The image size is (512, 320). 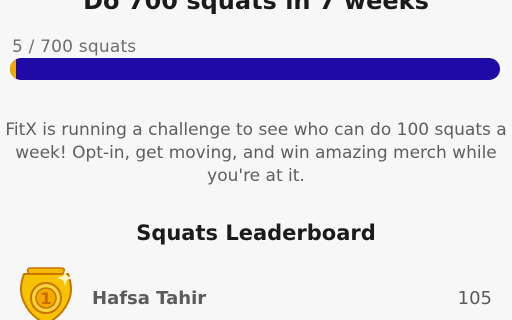 What do you see at coordinates (13, 69) in the screenshot?
I see `progress-fill` at bounding box center [13, 69].